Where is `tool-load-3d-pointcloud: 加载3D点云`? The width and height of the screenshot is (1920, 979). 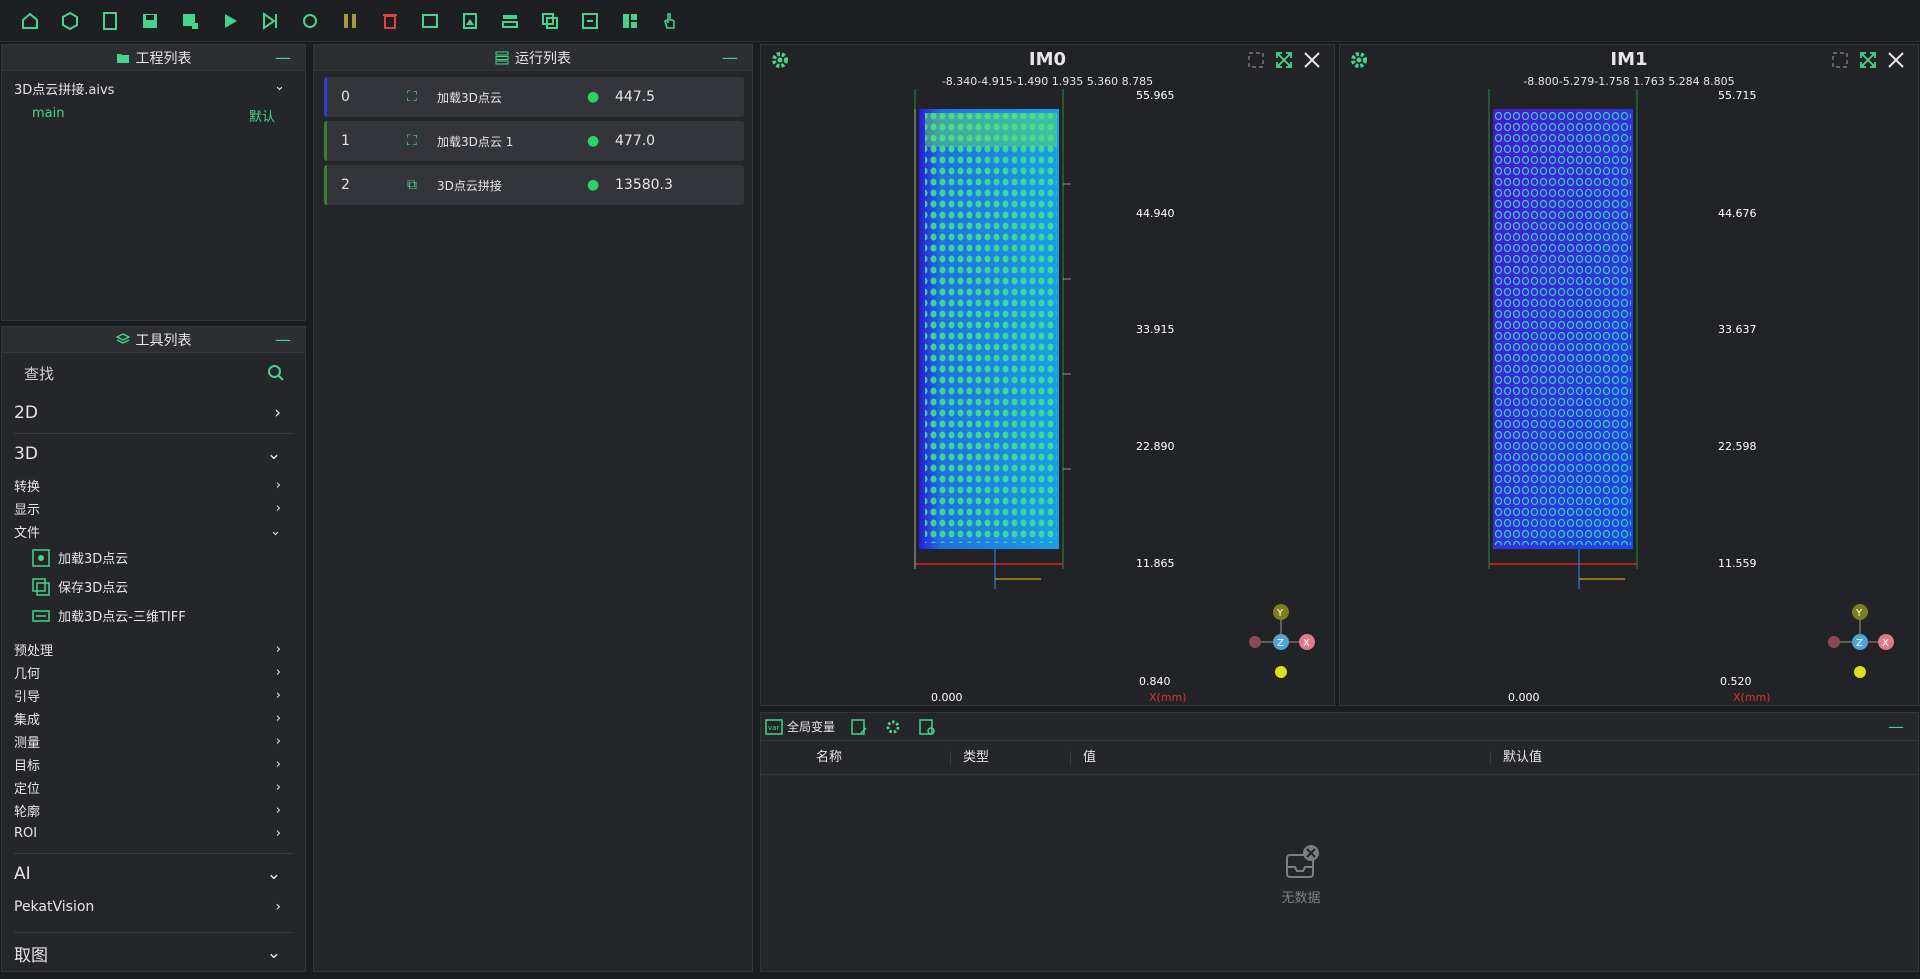
tool-load-3d-pointcloud: 加载3D点云 is located at coordinates (153, 557).